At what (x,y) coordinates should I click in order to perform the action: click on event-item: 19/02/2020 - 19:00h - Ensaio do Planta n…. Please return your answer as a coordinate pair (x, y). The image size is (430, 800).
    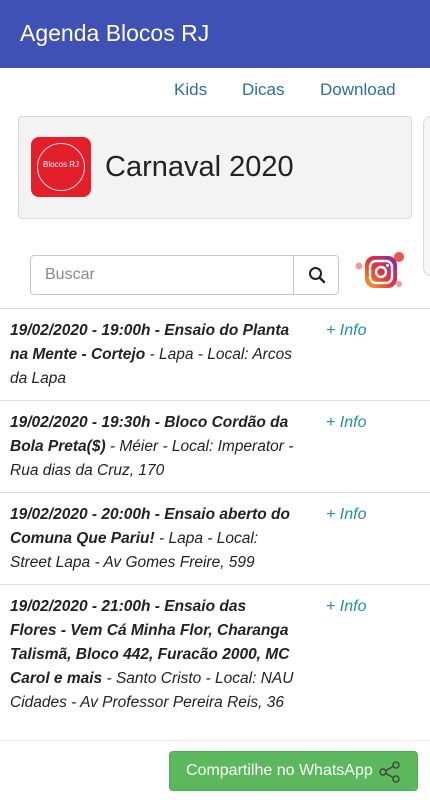
    Looking at the image, I should click on (215, 354).